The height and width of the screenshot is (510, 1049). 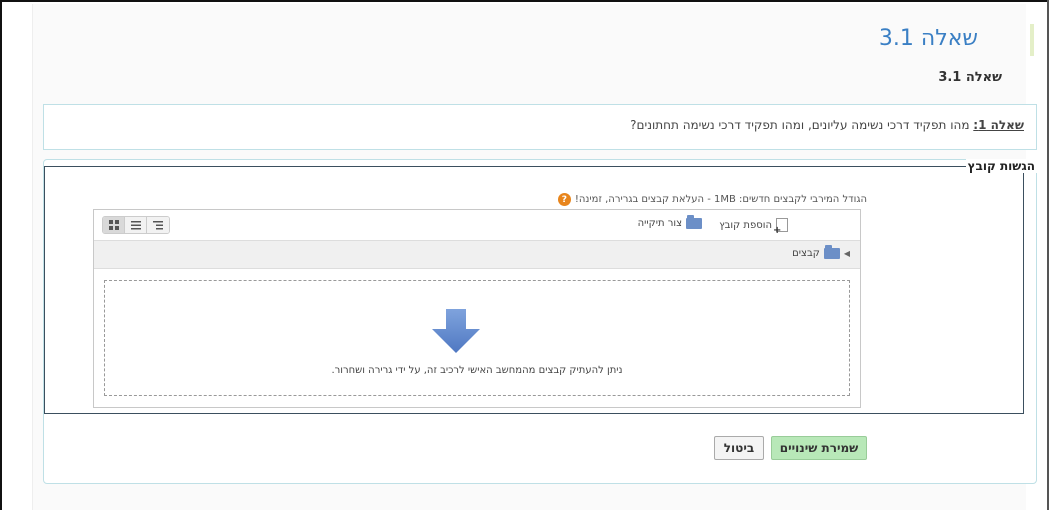 I want to click on help-icon: ?, so click(x=564, y=199).